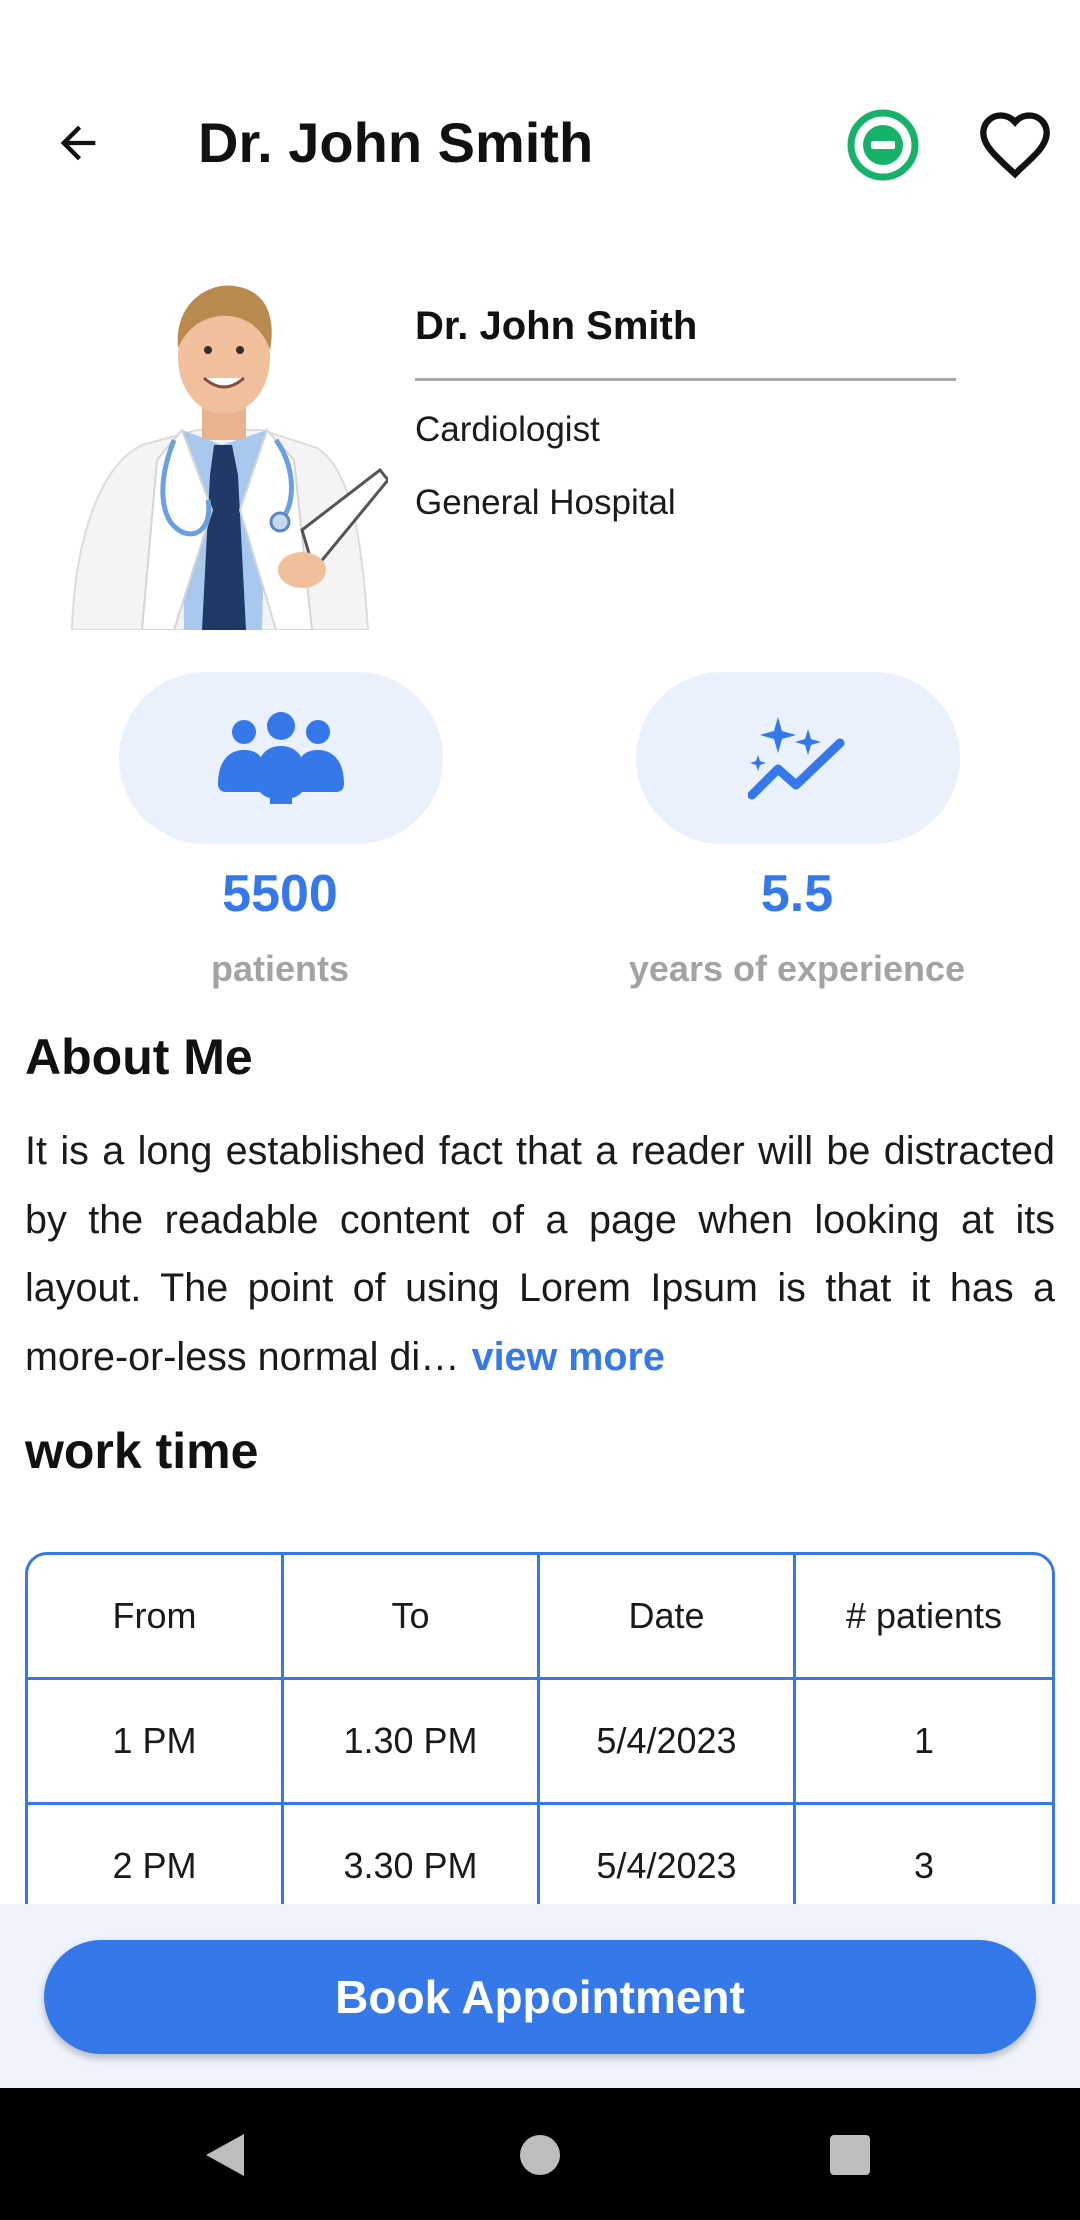 This screenshot has height=2220, width=1080. What do you see at coordinates (507, 429) in the screenshot?
I see `doctor-specialty: Cardiologist` at bounding box center [507, 429].